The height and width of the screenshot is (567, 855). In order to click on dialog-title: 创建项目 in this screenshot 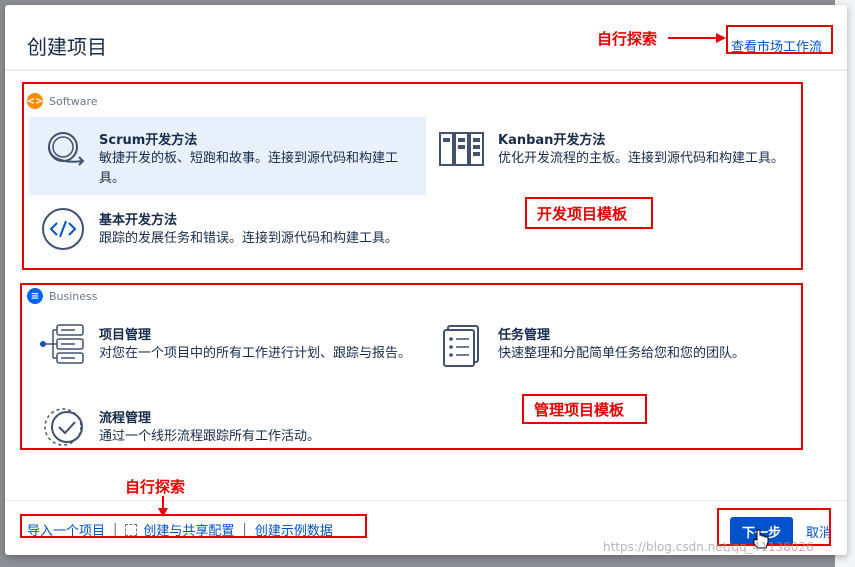, I will do `click(67, 47)`.